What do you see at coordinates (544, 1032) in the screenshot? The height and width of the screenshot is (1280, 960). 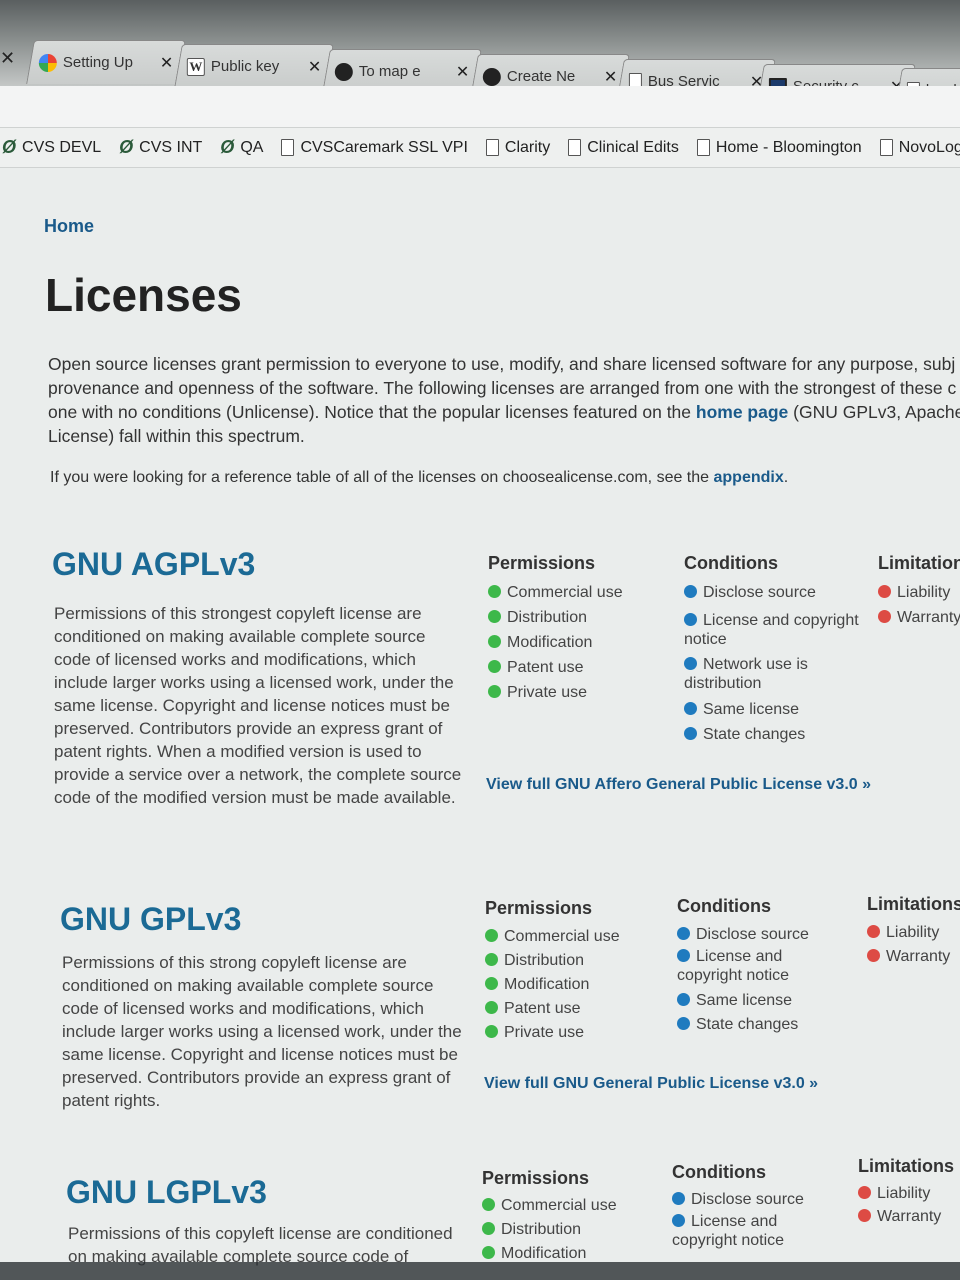 I see `permission-label: Private use` at bounding box center [544, 1032].